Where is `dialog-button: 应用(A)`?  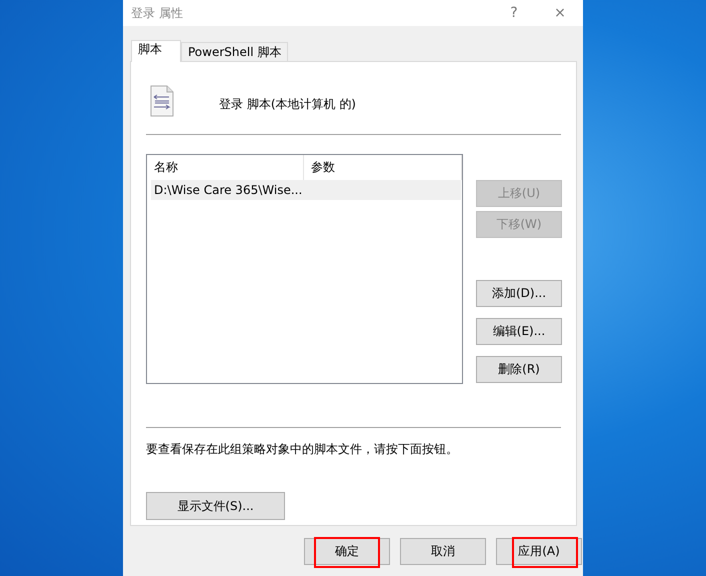
dialog-button: 应用(A) is located at coordinates (539, 551).